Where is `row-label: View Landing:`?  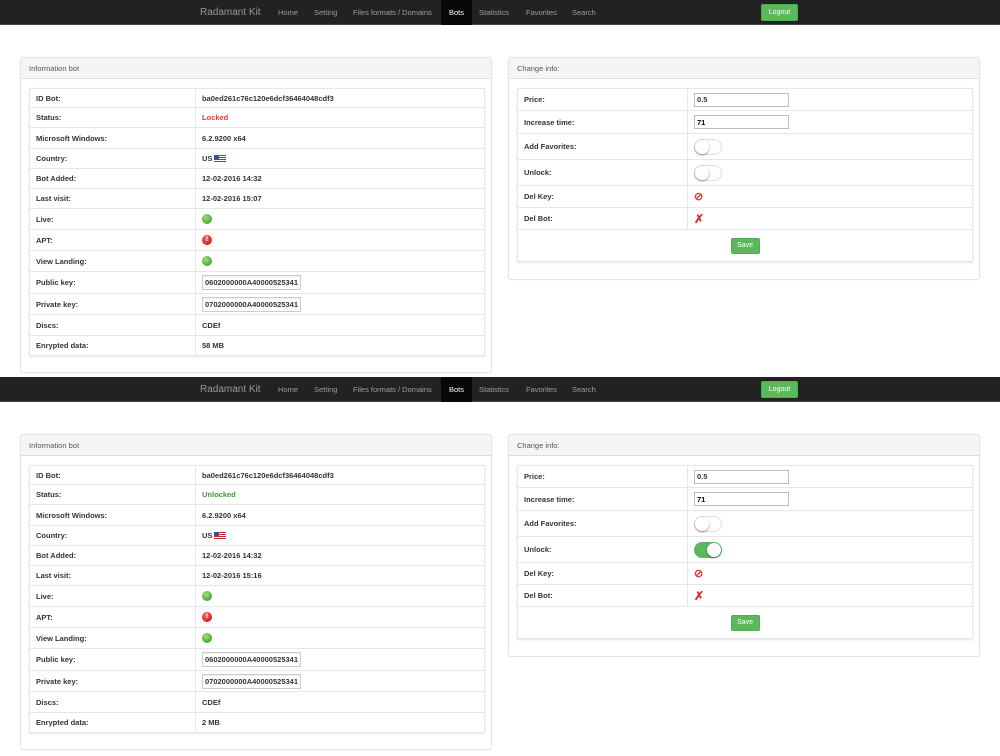 row-label: View Landing: is located at coordinates (112, 261).